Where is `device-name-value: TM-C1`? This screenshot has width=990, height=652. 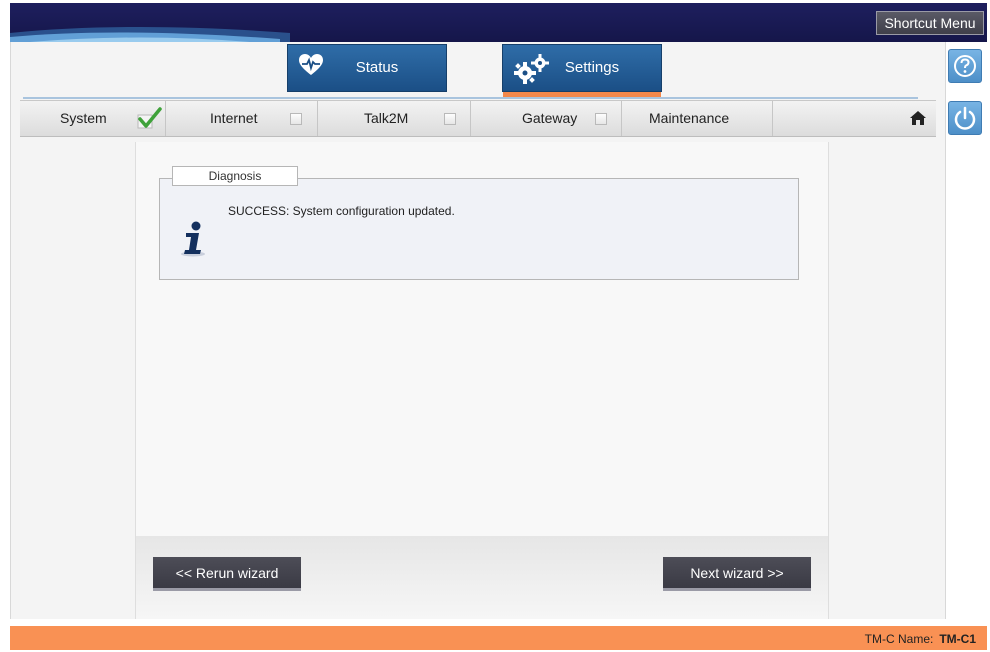 device-name-value: TM-C1 is located at coordinates (957, 639).